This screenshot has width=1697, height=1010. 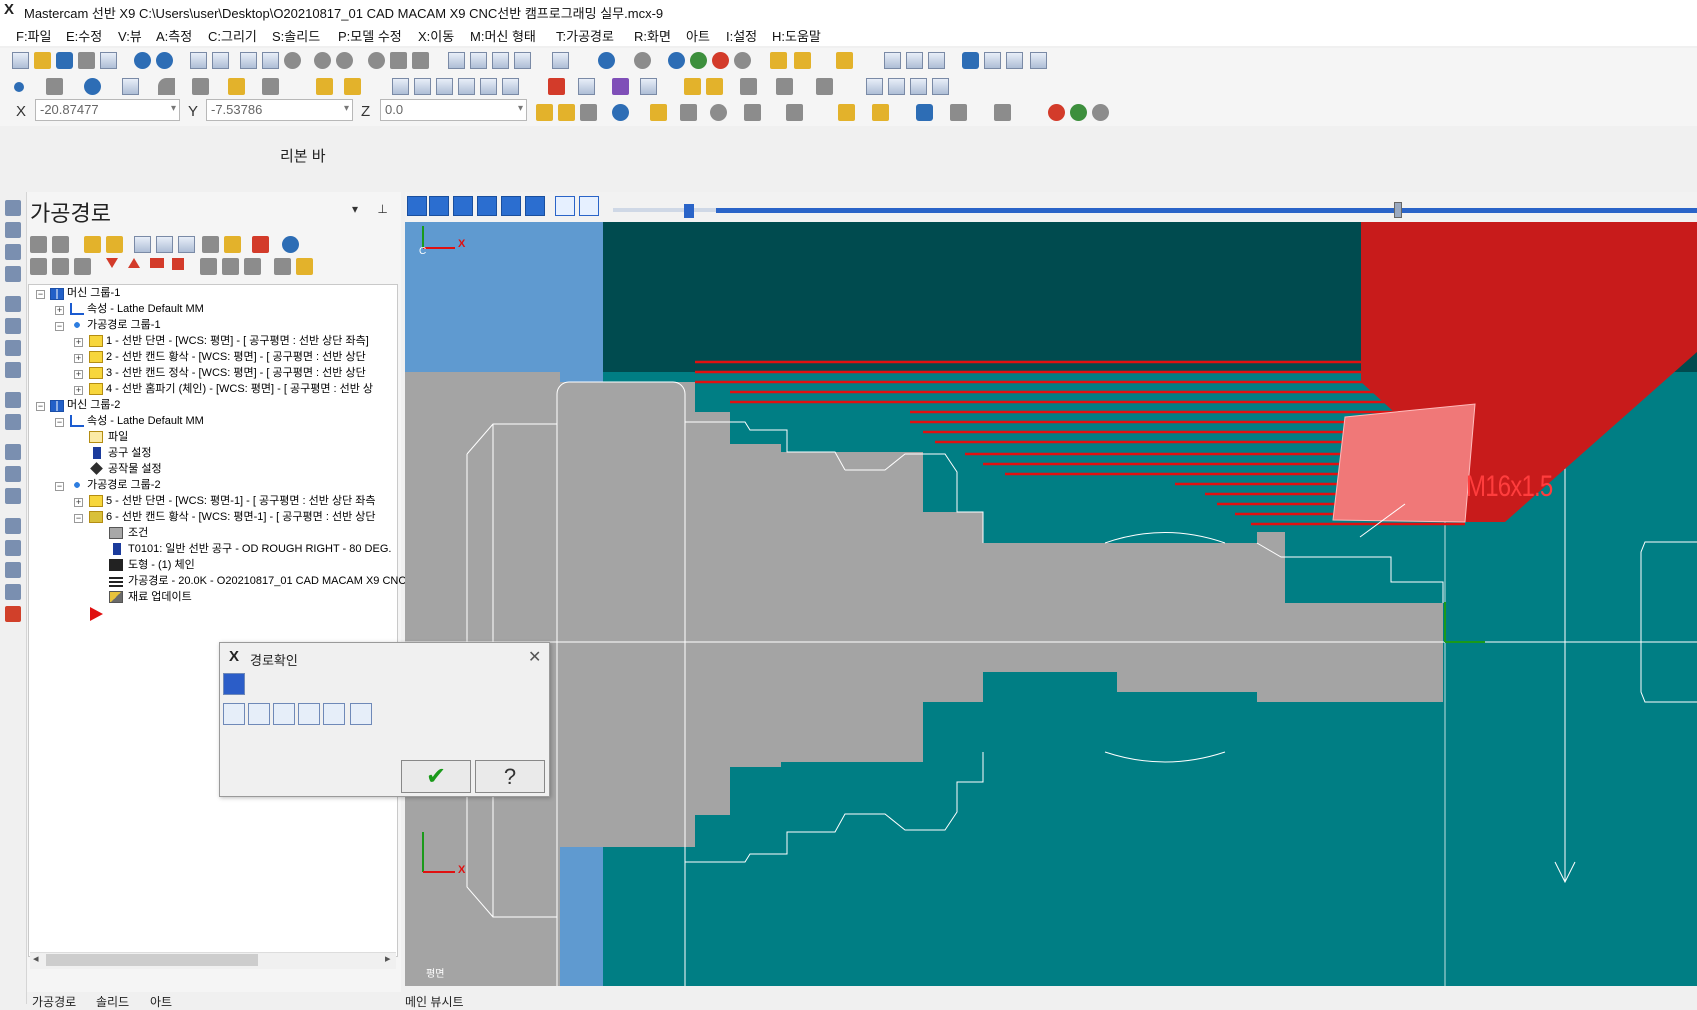 What do you see at coordinates (718, 112) in the screenshot?
I see `selection-mode-icon` at bounding box center [718, 112].